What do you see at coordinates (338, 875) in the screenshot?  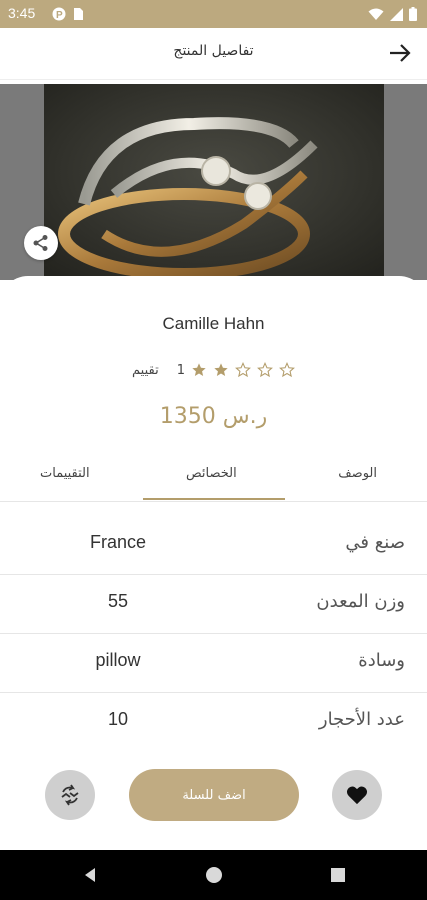 I see `recents-icon` at bounding box center [338, 875].